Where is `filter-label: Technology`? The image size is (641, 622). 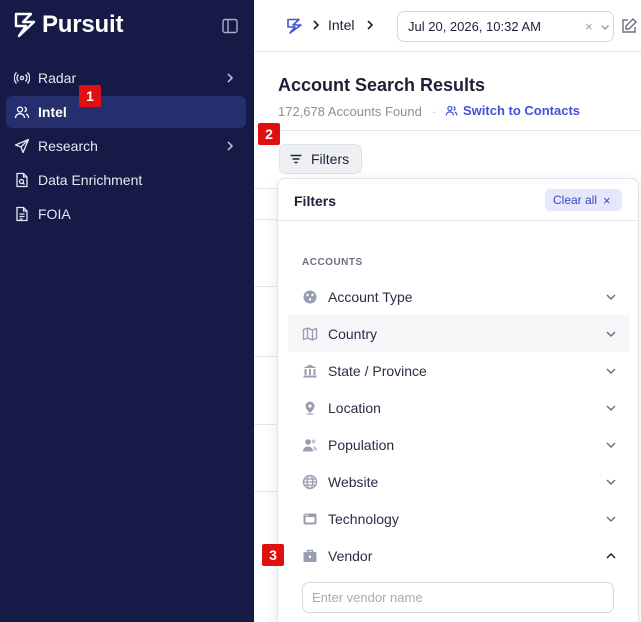 filter-label: Technology is located at coordinates (363, 518).